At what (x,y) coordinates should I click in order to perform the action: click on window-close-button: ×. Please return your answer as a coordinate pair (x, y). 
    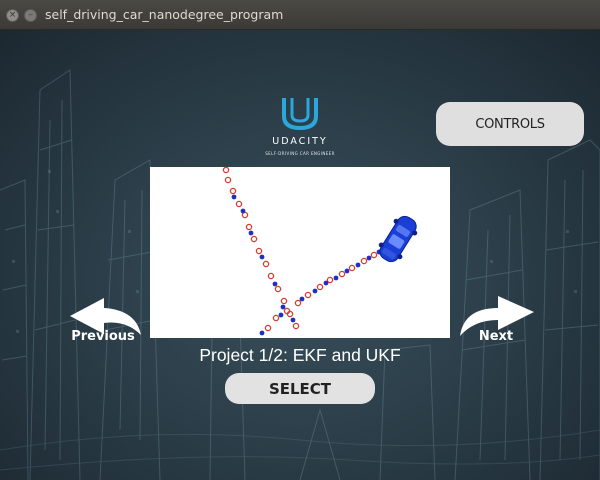
    Looking at the image, I should click on (12, 15).